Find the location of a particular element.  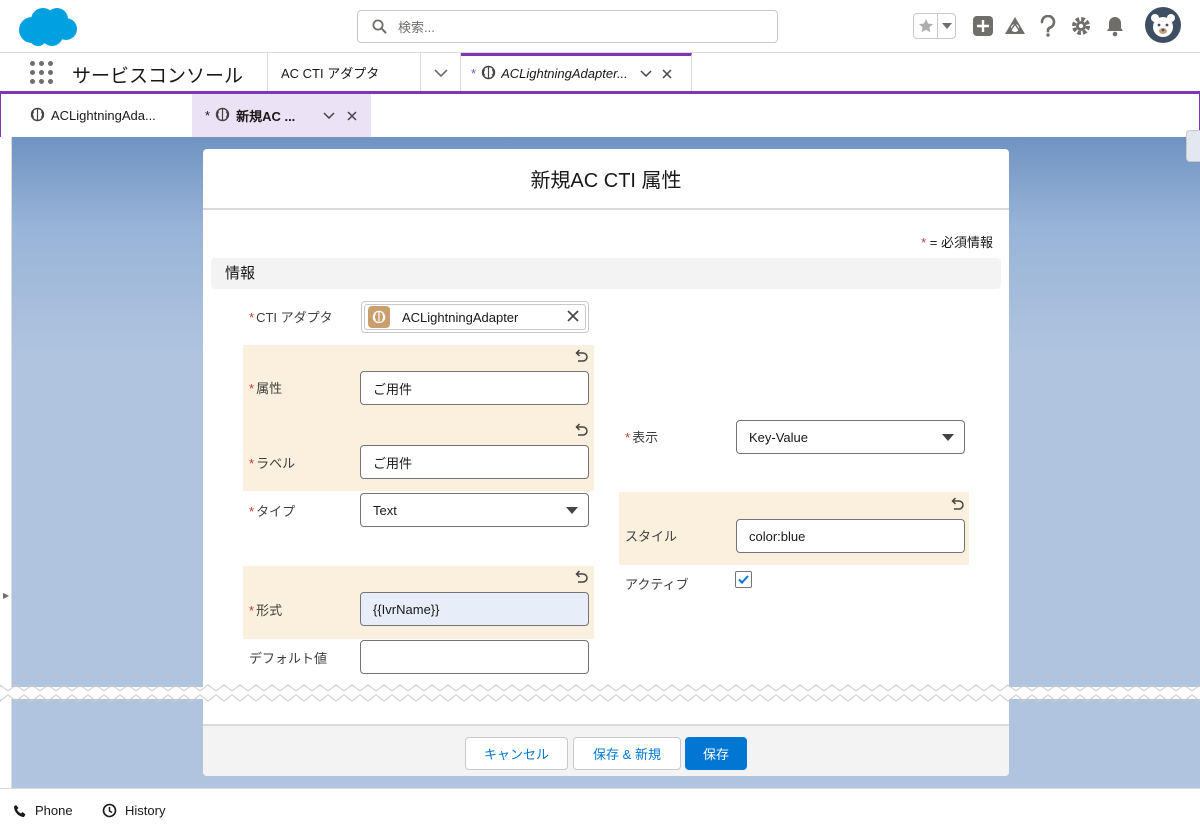

clear-selection-icon is located at coordinates (573, 317).